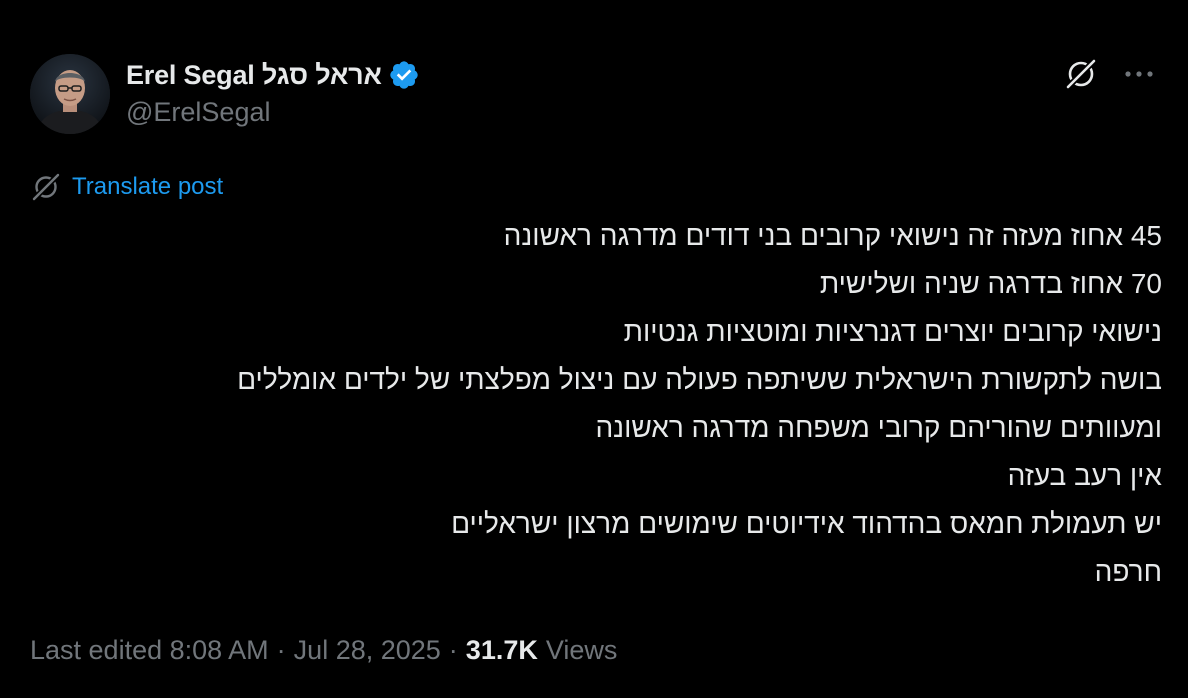  I want to click on verified-badge-icon, so click(404, 75).